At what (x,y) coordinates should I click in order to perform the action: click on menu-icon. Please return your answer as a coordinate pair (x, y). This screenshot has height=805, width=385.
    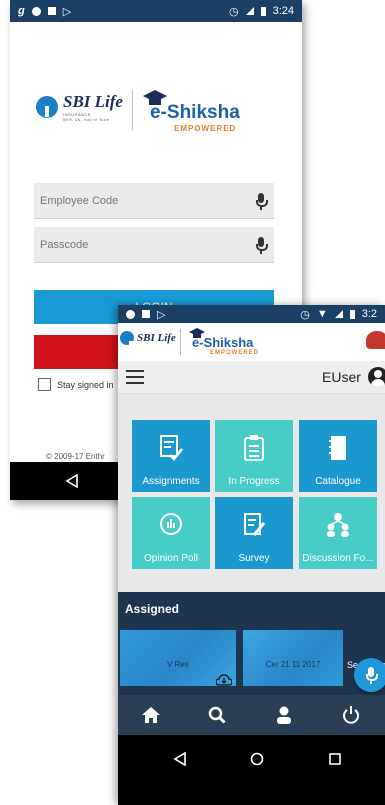
    Looking at the image, I should click on (135, 377).